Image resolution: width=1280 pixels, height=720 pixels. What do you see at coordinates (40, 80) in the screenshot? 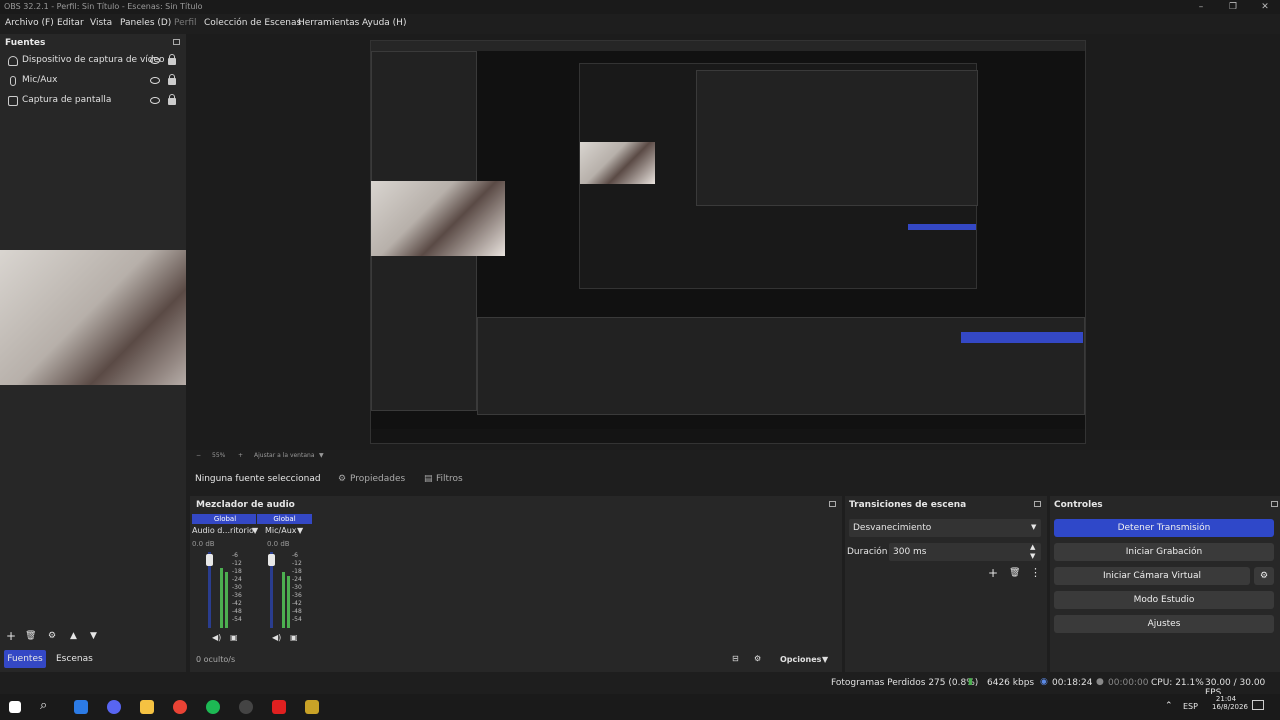
I see `source-label: Mic/Aux` at bounding box center [40, 80].